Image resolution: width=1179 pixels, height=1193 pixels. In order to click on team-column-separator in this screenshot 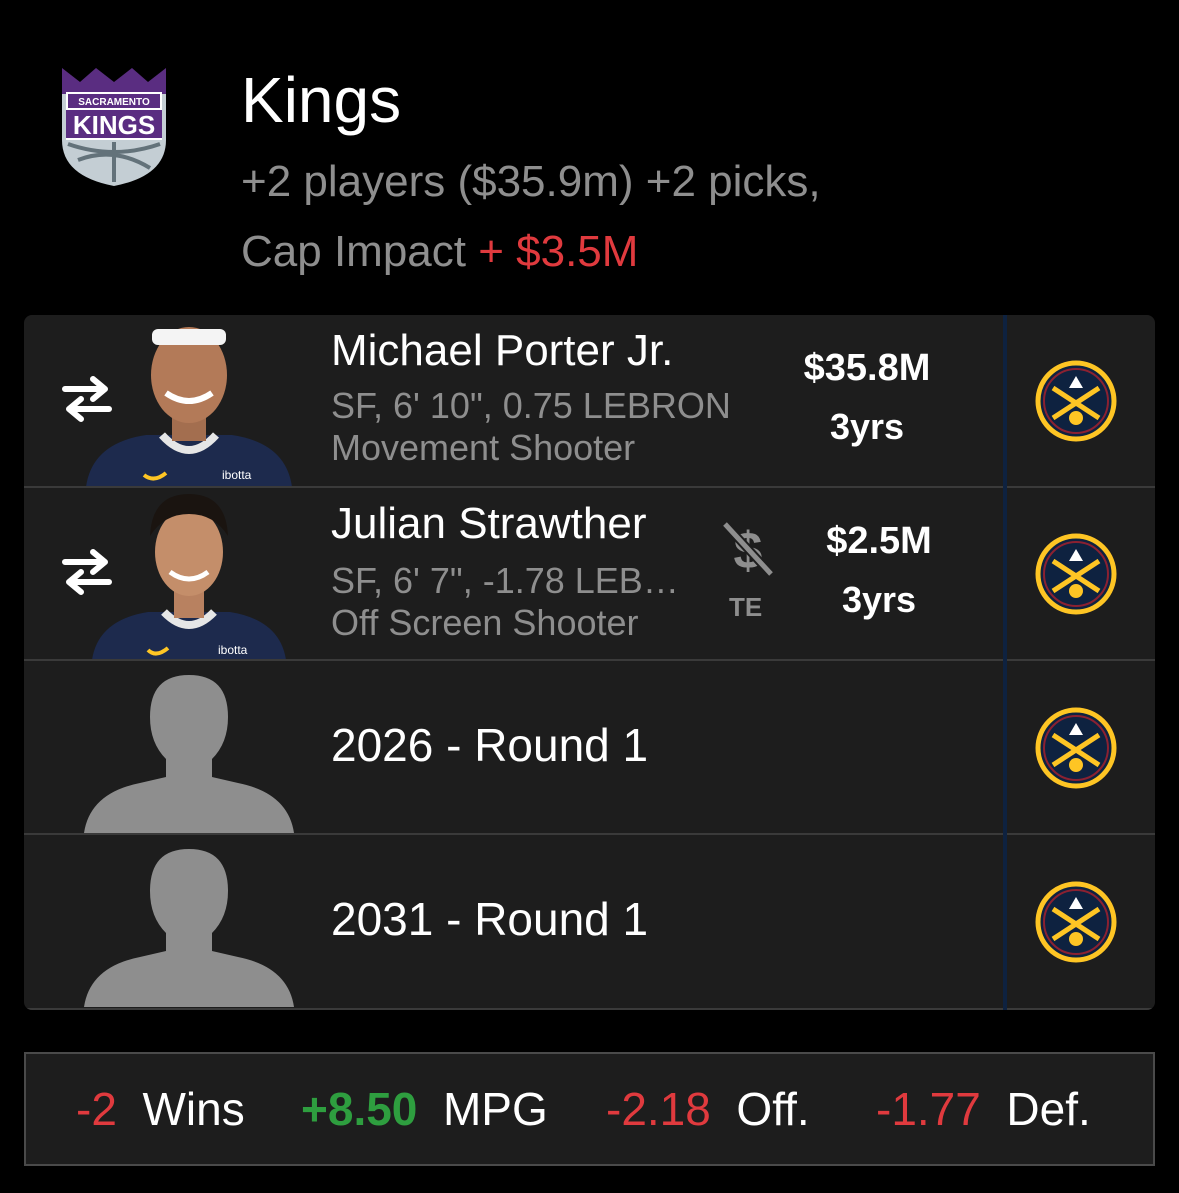, I will do `click(1005, 662)`.